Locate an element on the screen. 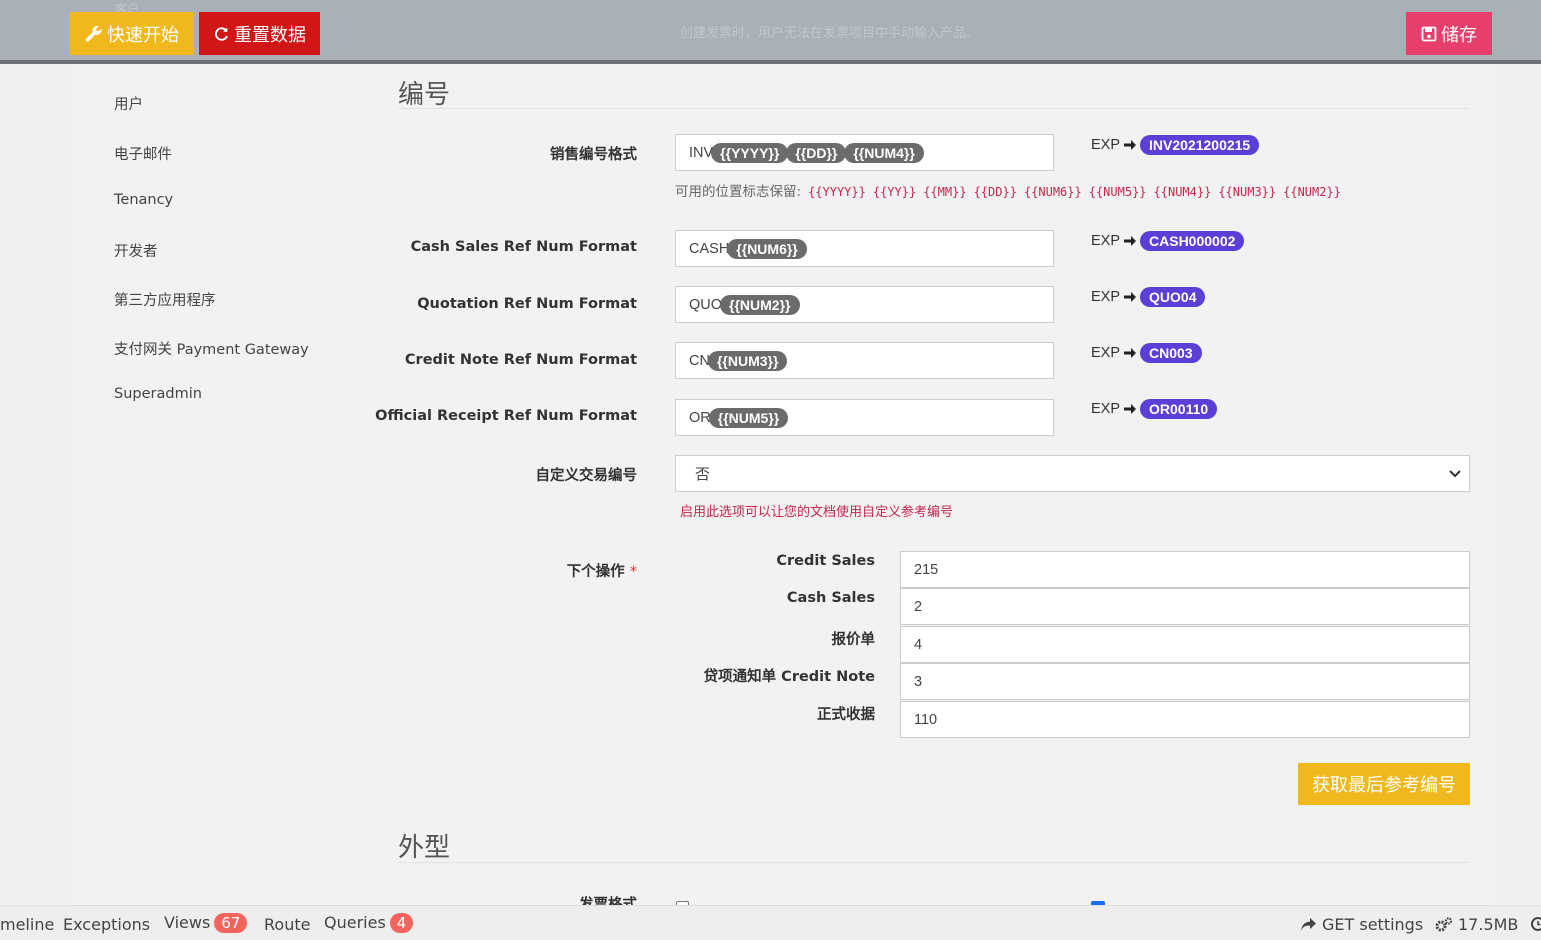 This screenshot has width=1541, height=940. debug-request-info: GET settings is located at coordinates (1361, 924).